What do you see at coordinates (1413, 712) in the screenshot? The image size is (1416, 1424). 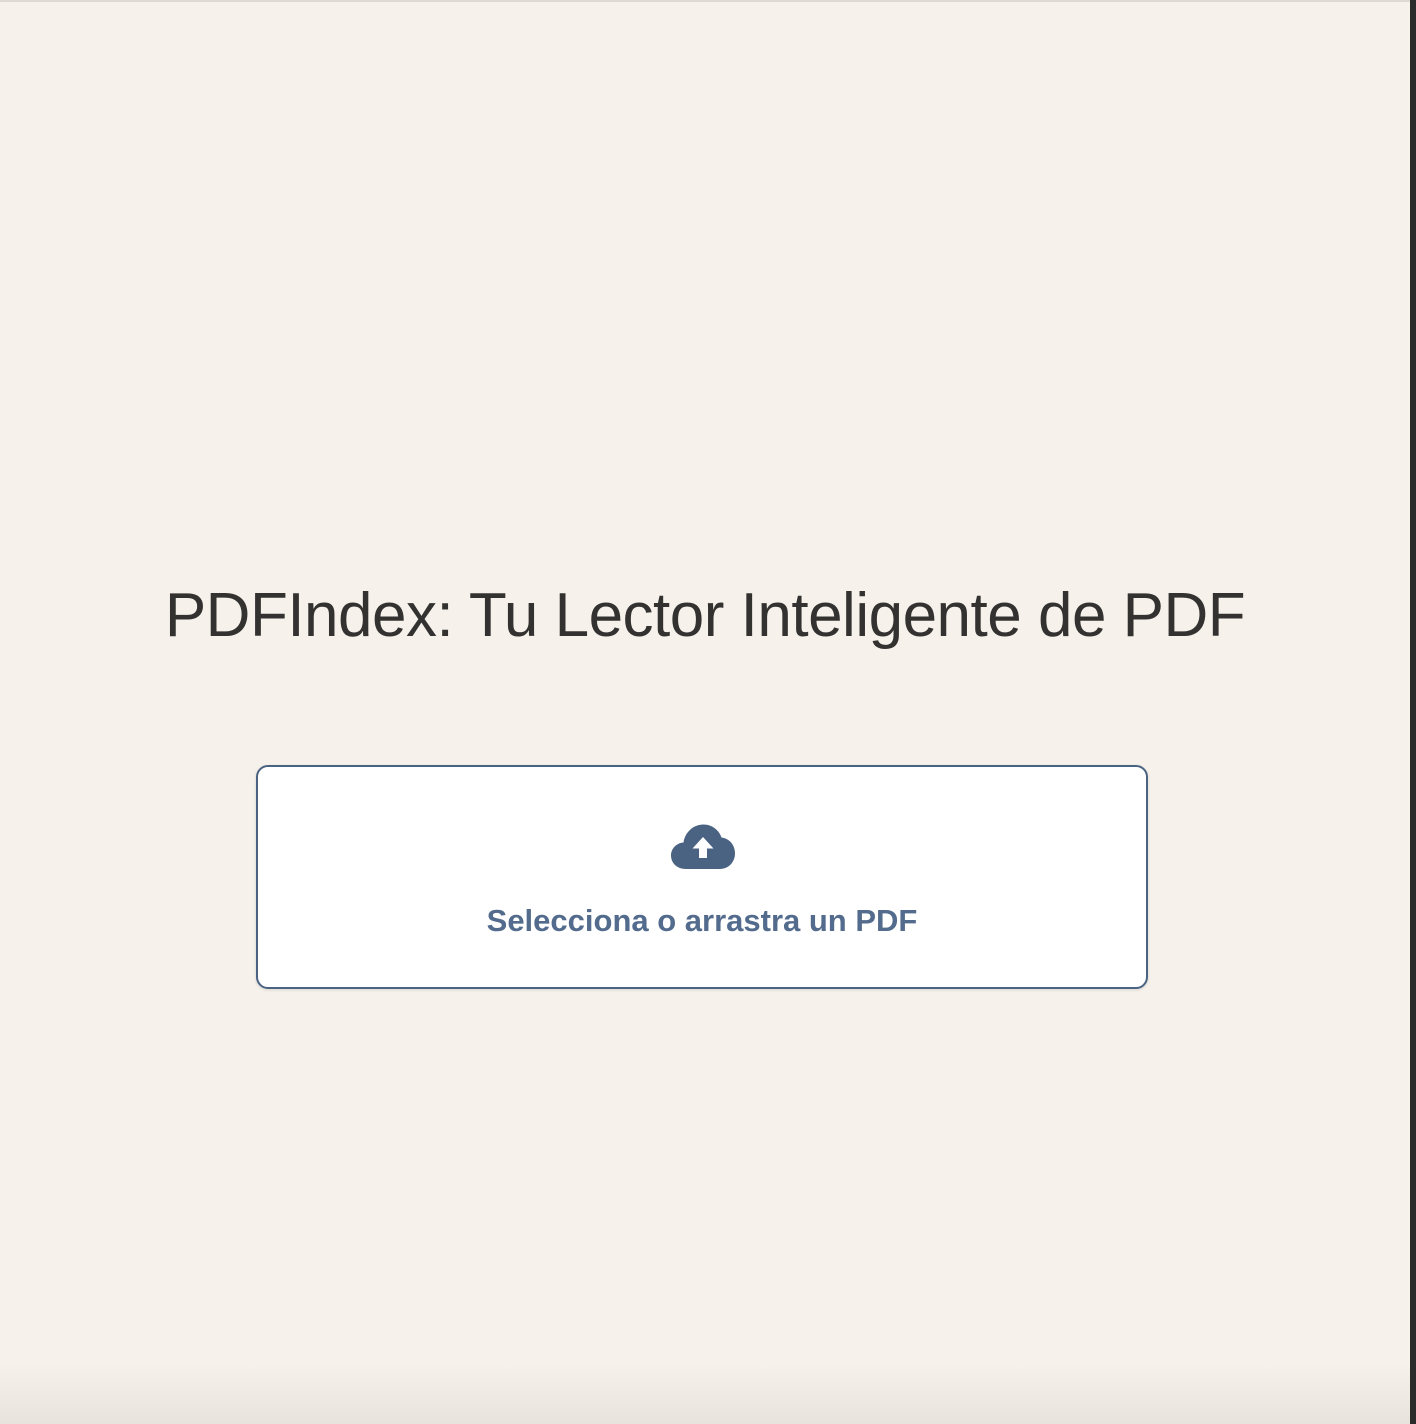 I see `window-edge` at bounding box center [1413, 712].